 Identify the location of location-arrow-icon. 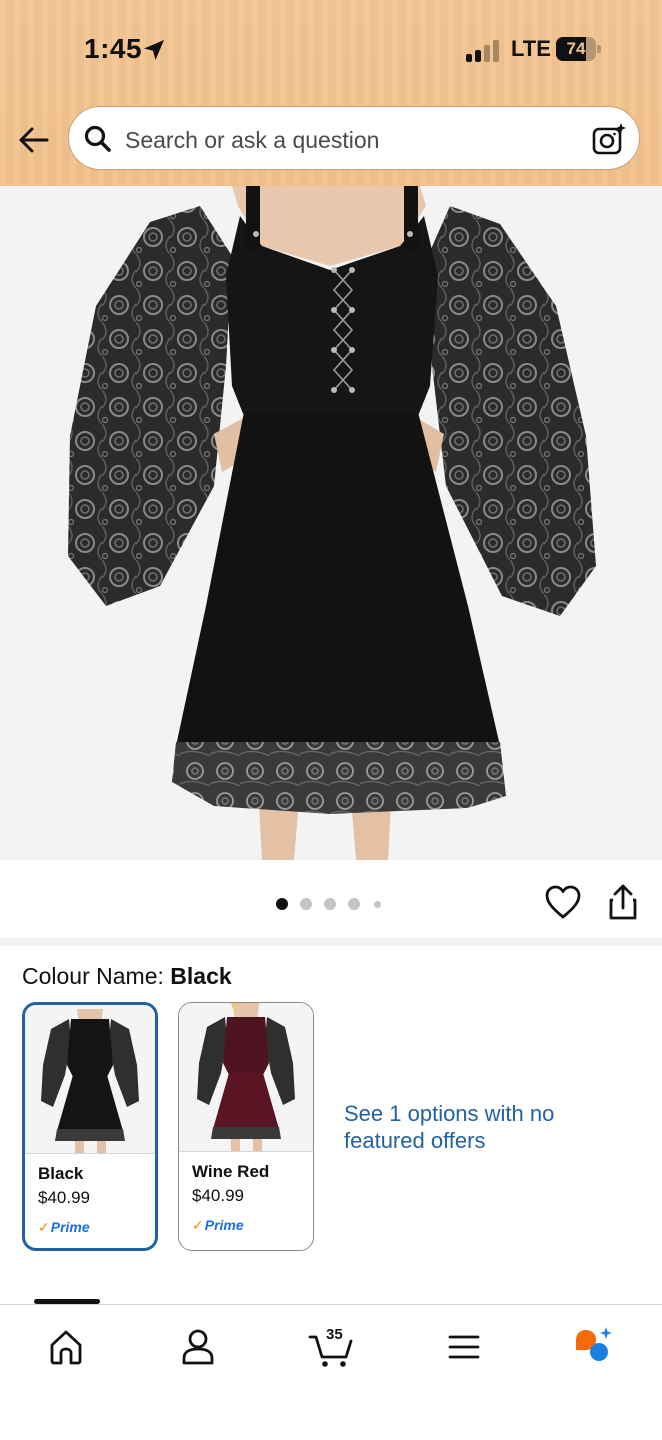
(154, 50).